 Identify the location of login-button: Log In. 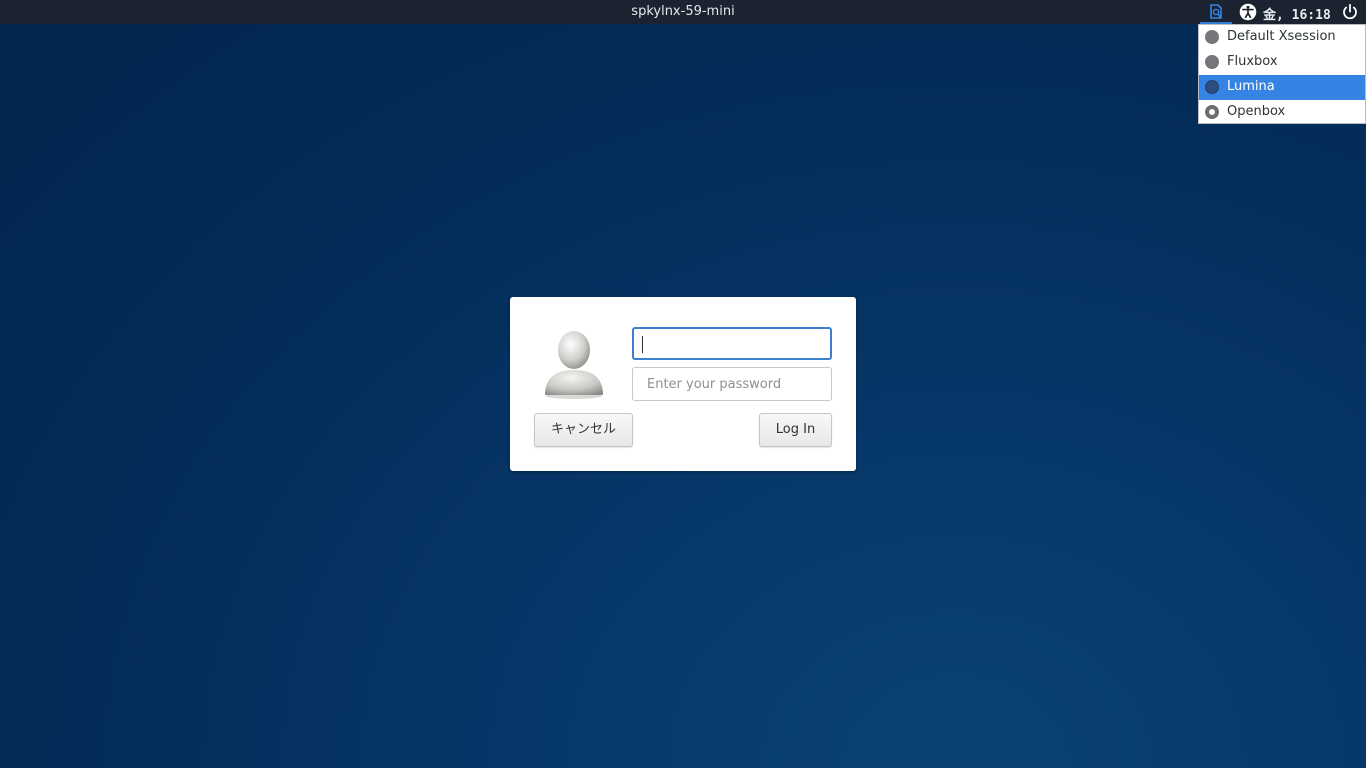
(795, 430).